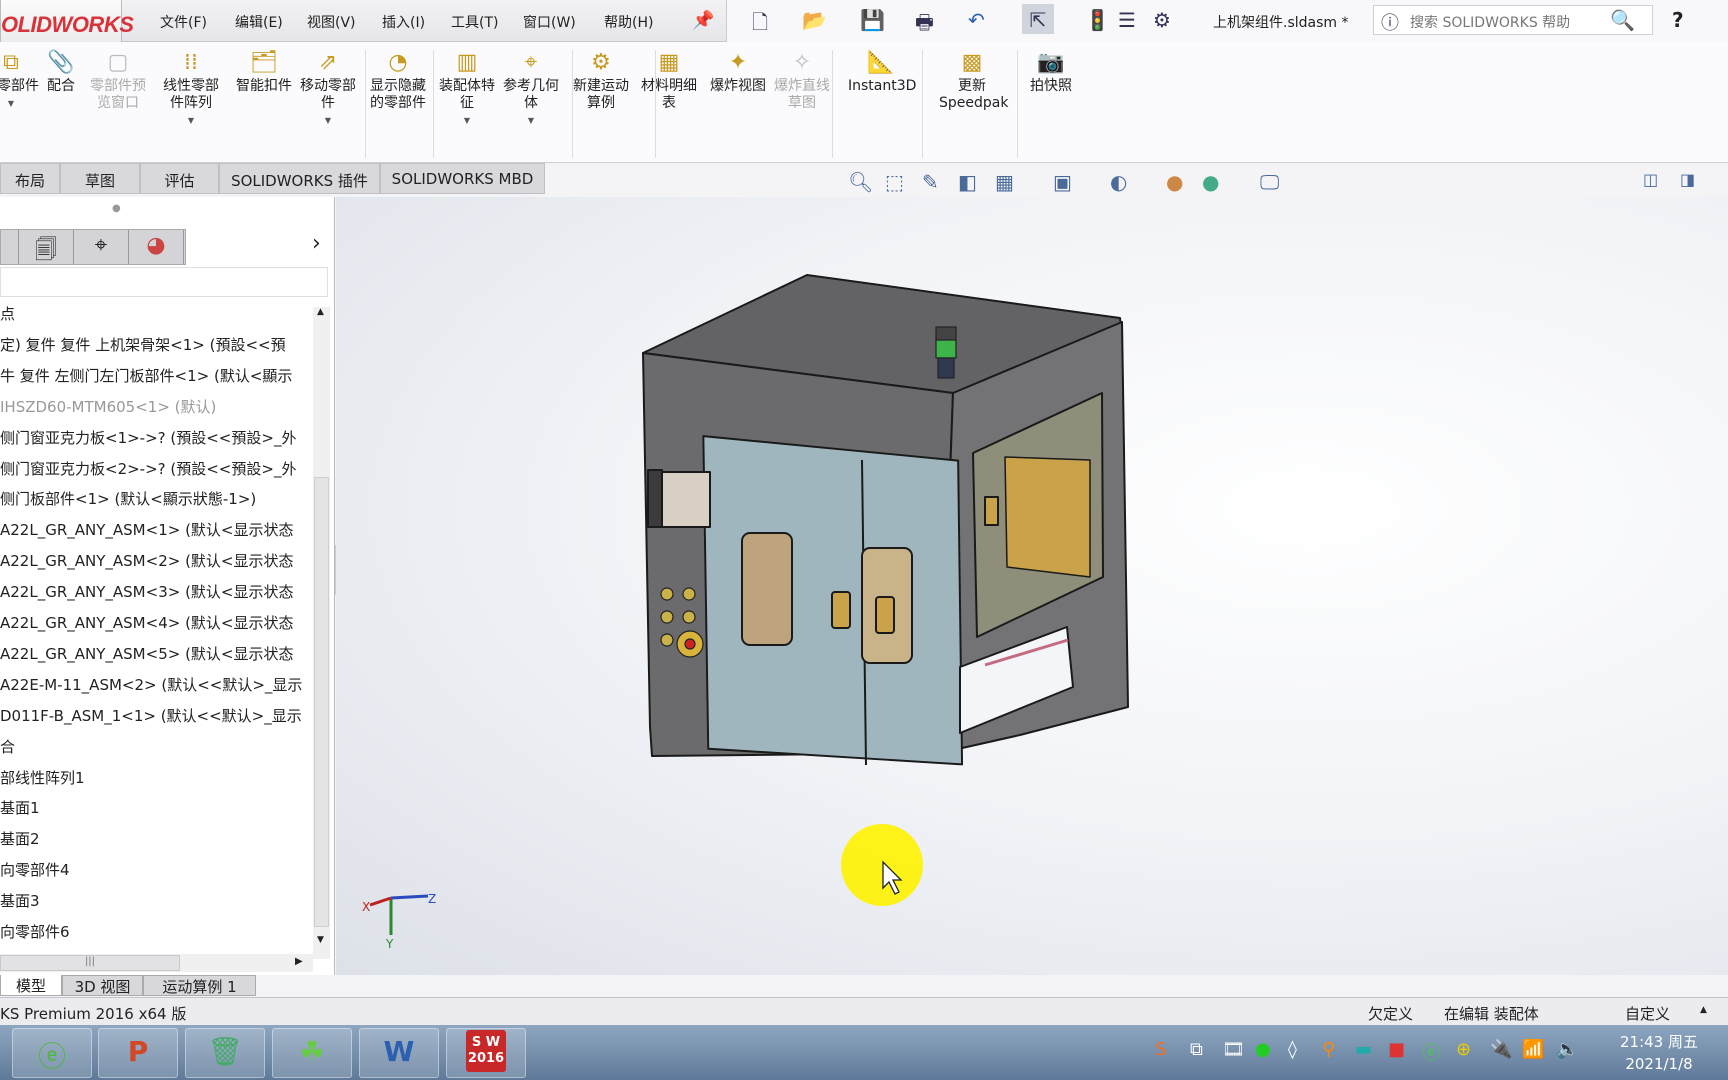  I want to click on bottom-tab: 运动算例 1, so click(199, 985).